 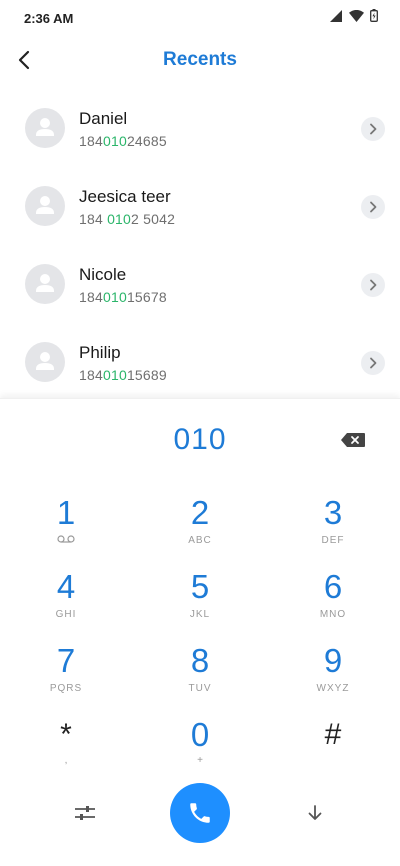 What do you see at coordinates (200, 688) in the screenshot?
I see `key-letters: TUV` at bounding box center [200, 688].